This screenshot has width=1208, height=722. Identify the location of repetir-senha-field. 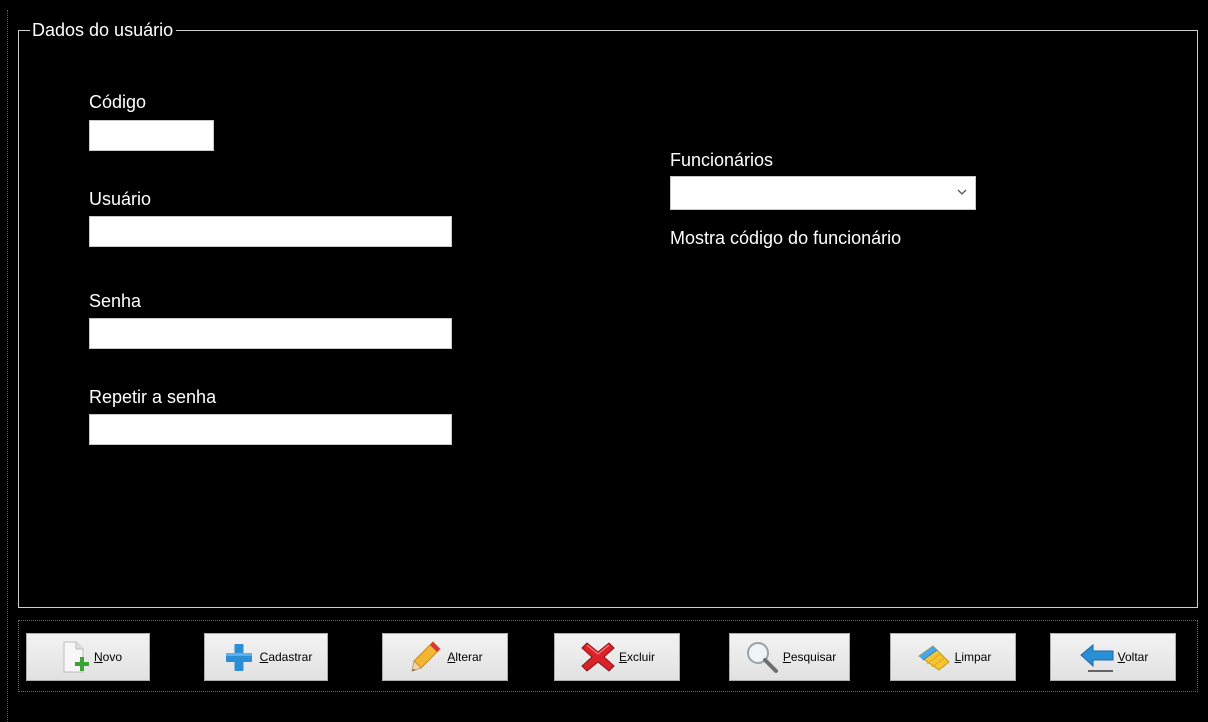
(270, 429).